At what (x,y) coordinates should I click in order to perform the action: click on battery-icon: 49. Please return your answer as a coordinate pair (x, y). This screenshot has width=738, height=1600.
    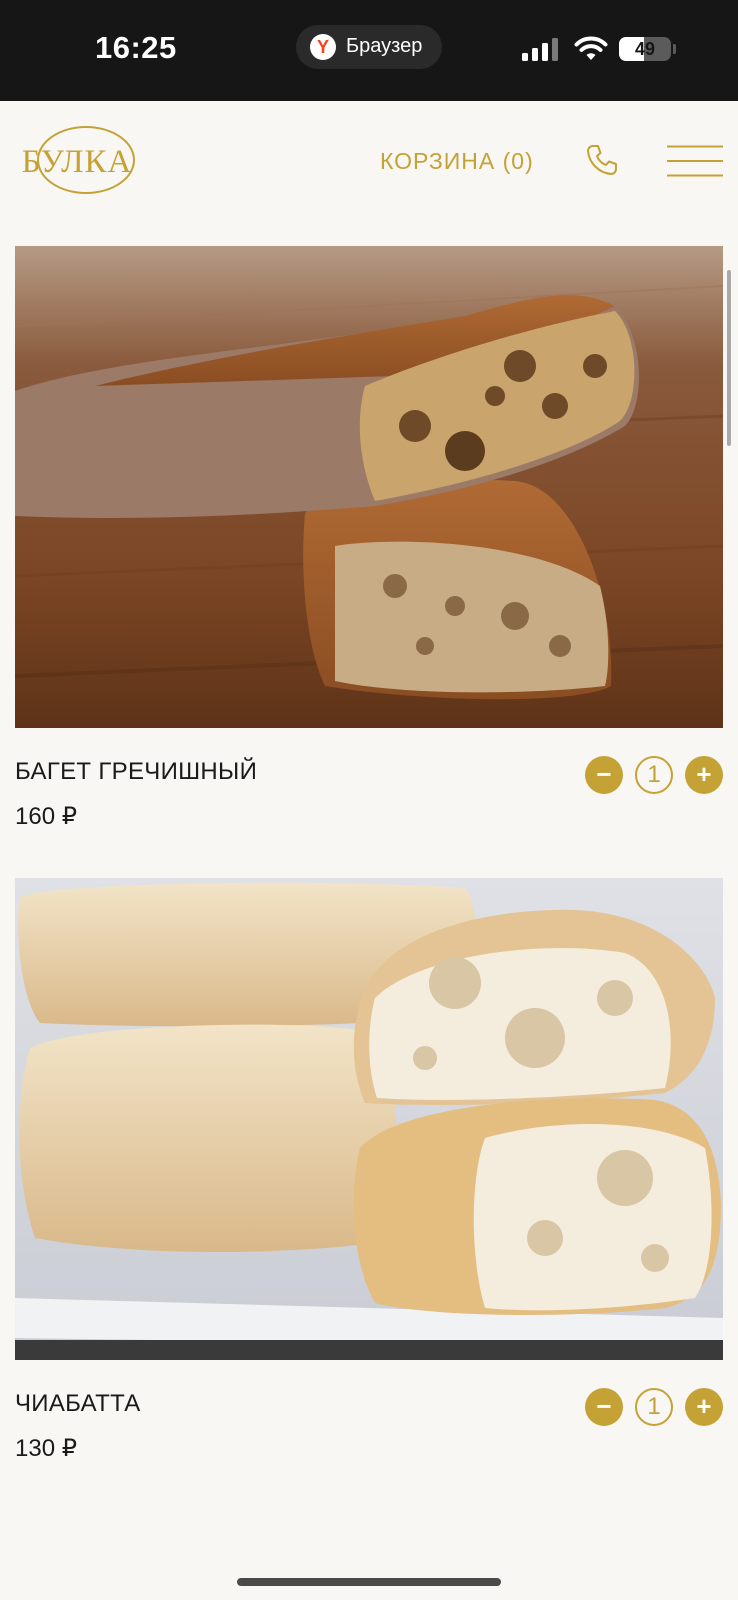
    Looking at the image, I should click on (645, 49).